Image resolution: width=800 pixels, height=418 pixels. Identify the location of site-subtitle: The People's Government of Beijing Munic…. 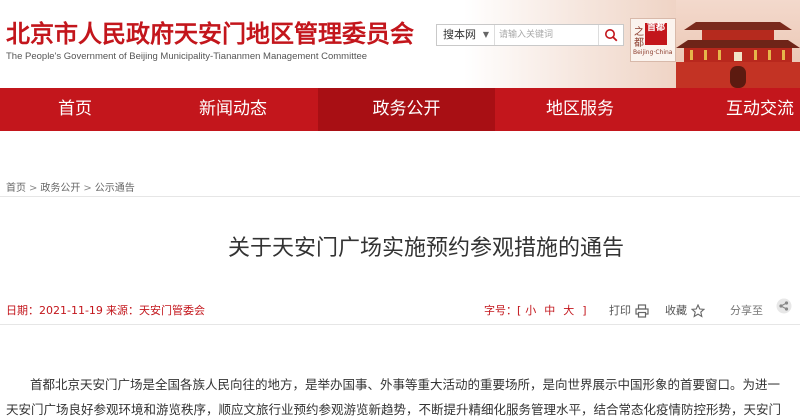
(187, 56).